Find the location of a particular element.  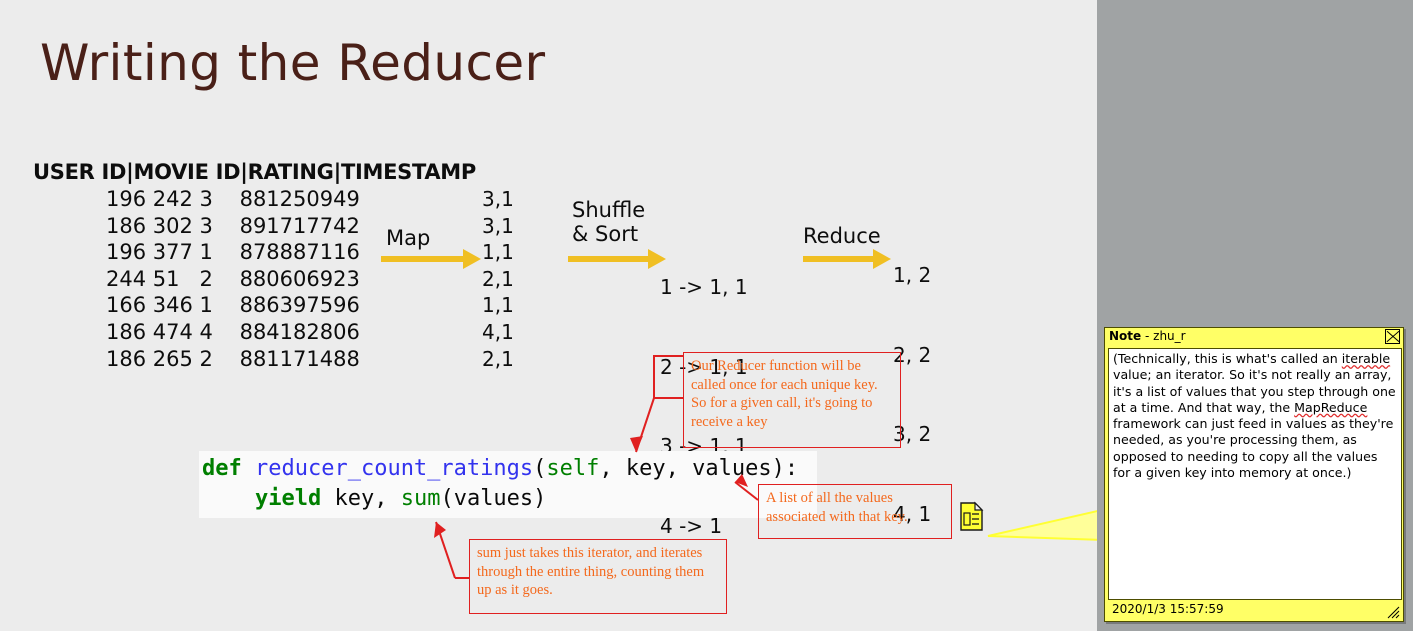

map-arrow-icon is located at coordinates (431, 259).